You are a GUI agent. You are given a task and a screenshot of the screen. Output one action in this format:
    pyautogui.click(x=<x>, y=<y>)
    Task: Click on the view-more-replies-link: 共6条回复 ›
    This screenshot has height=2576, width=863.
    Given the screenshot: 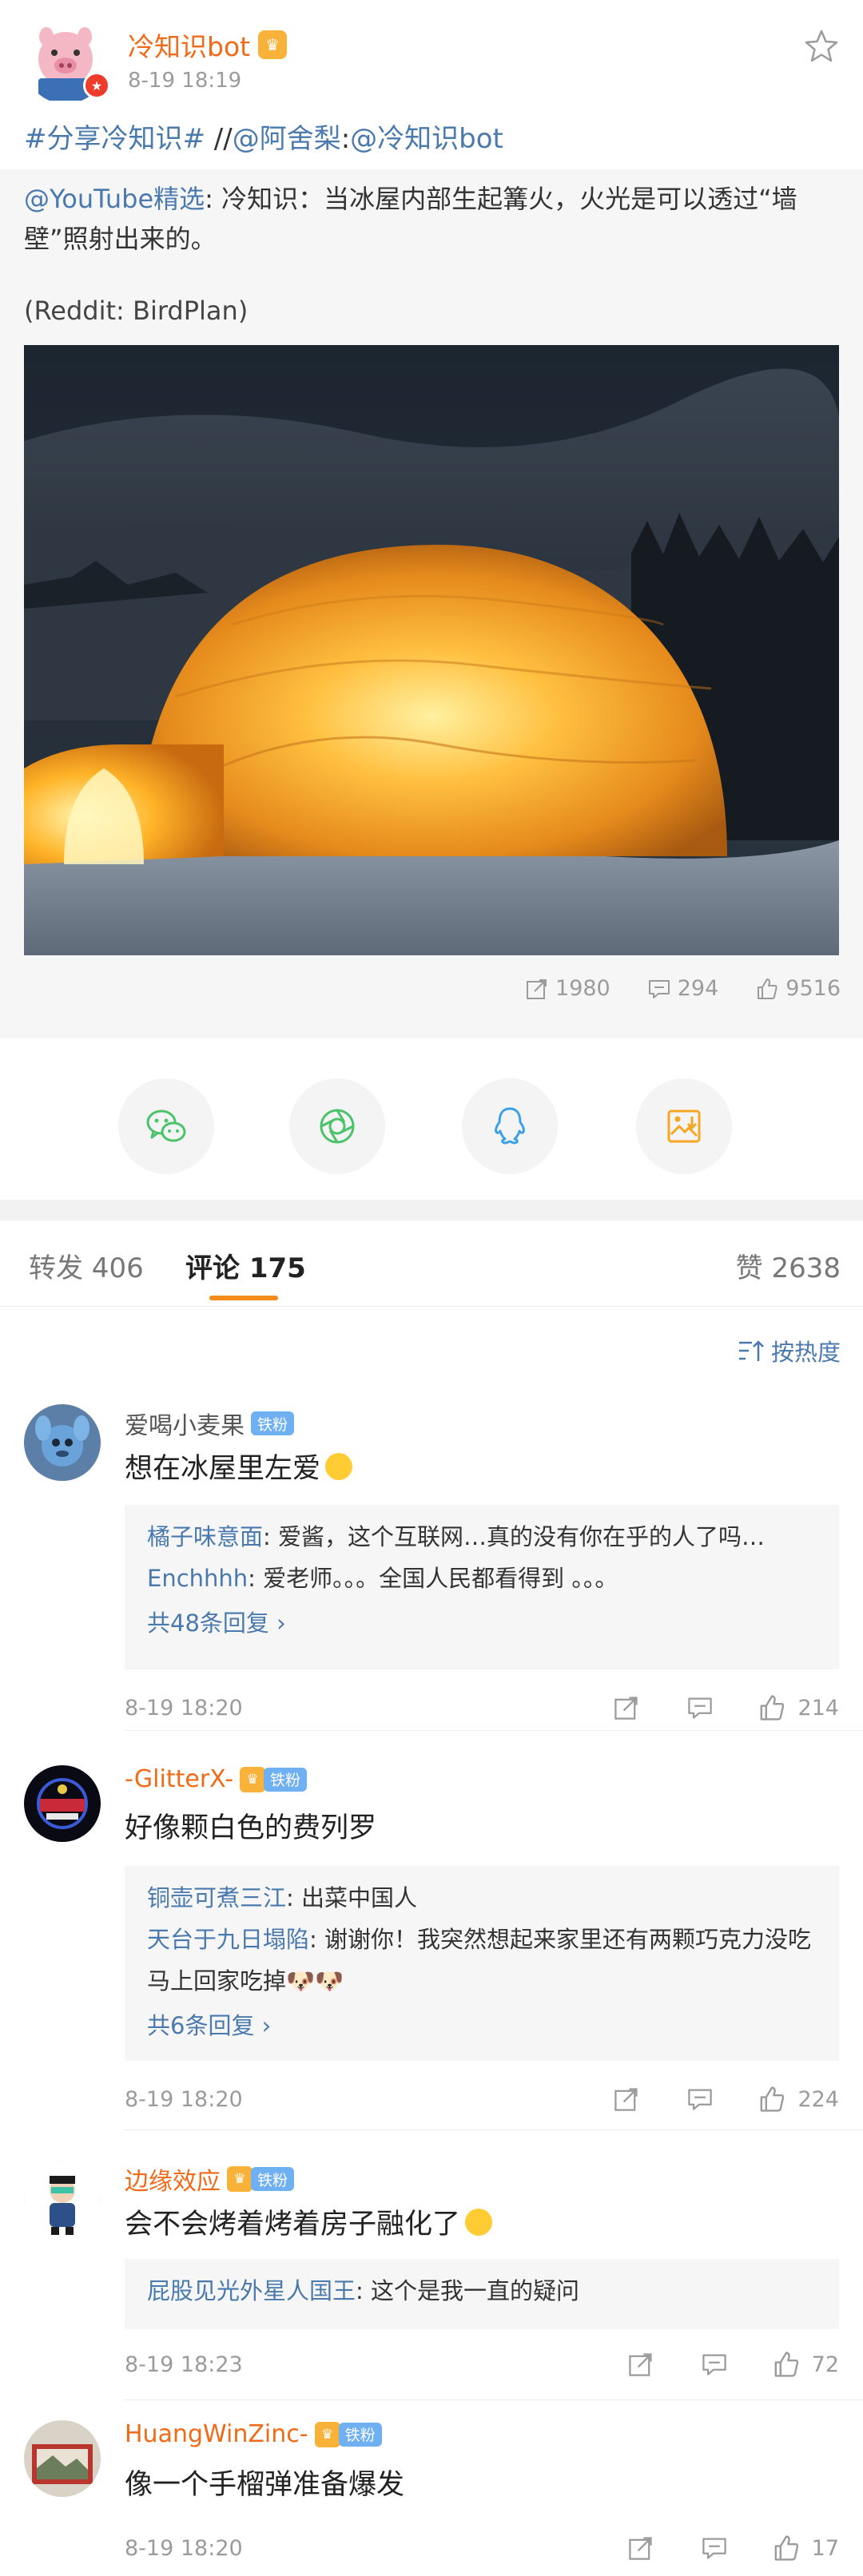 What is the action you would take?
    pyautogui.click(x=482, y=2025)
    